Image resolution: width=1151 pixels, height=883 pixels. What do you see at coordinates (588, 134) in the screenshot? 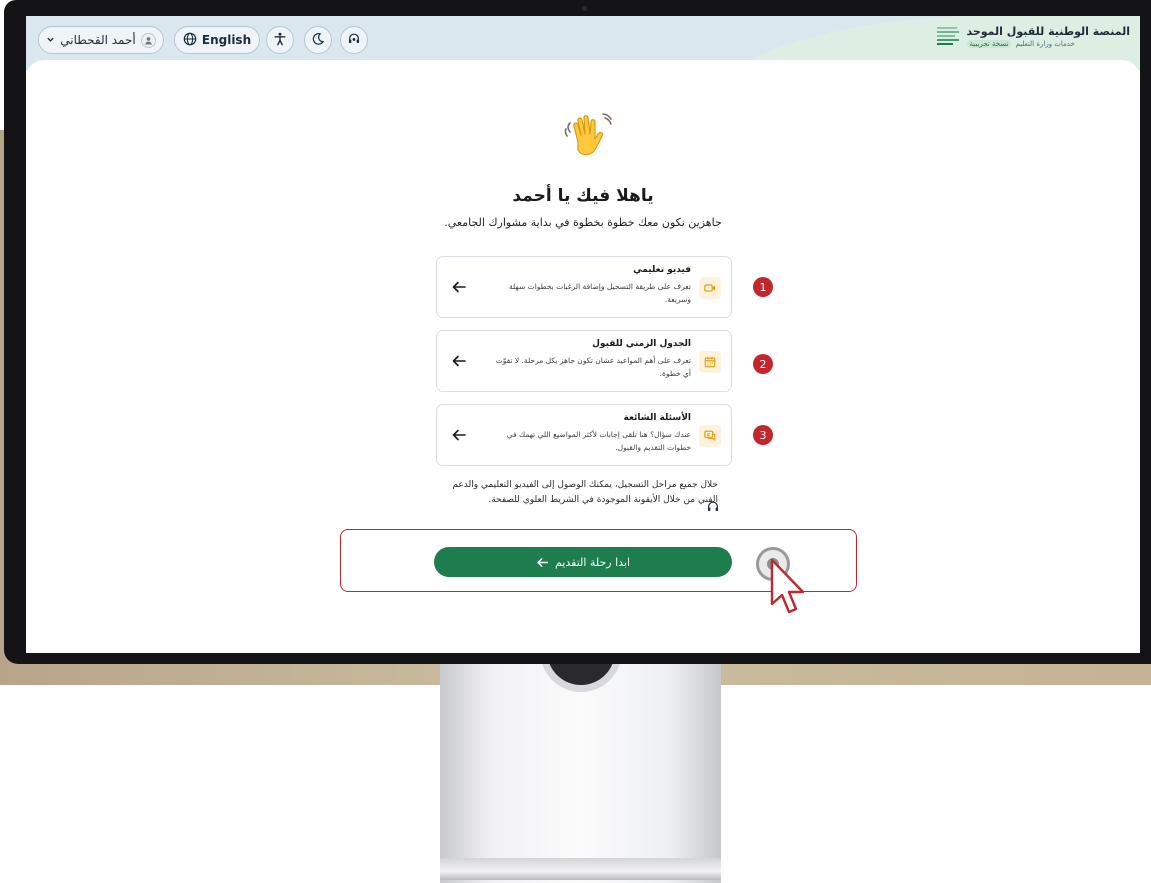
I see `waving-hand-icon` at bounding box center [588, 134].